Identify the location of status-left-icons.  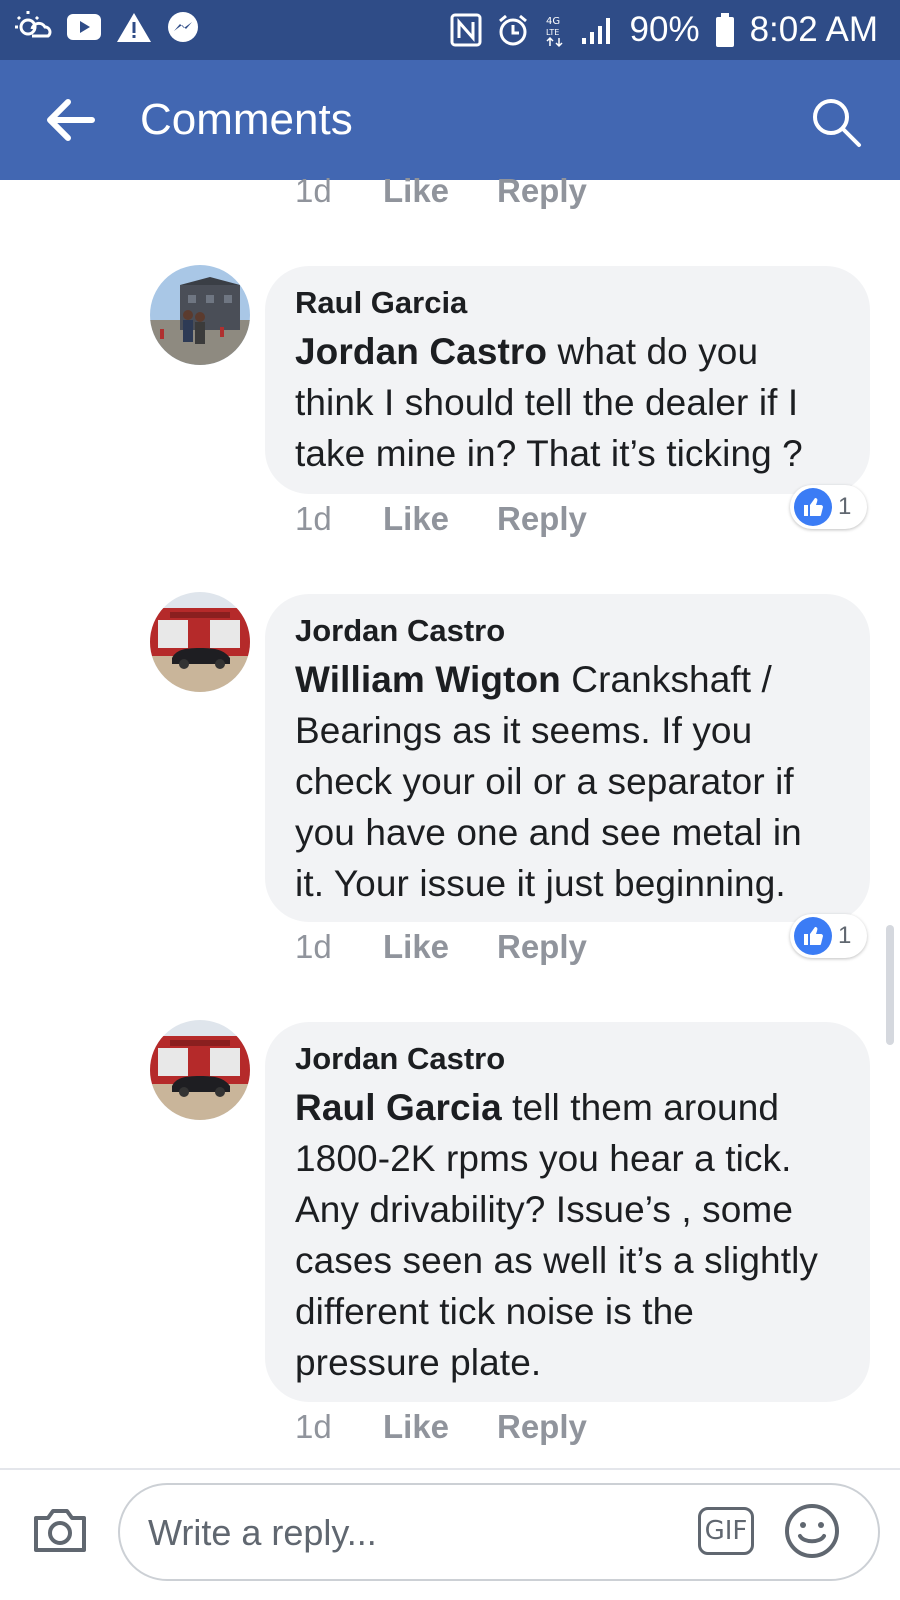
(107, 27).